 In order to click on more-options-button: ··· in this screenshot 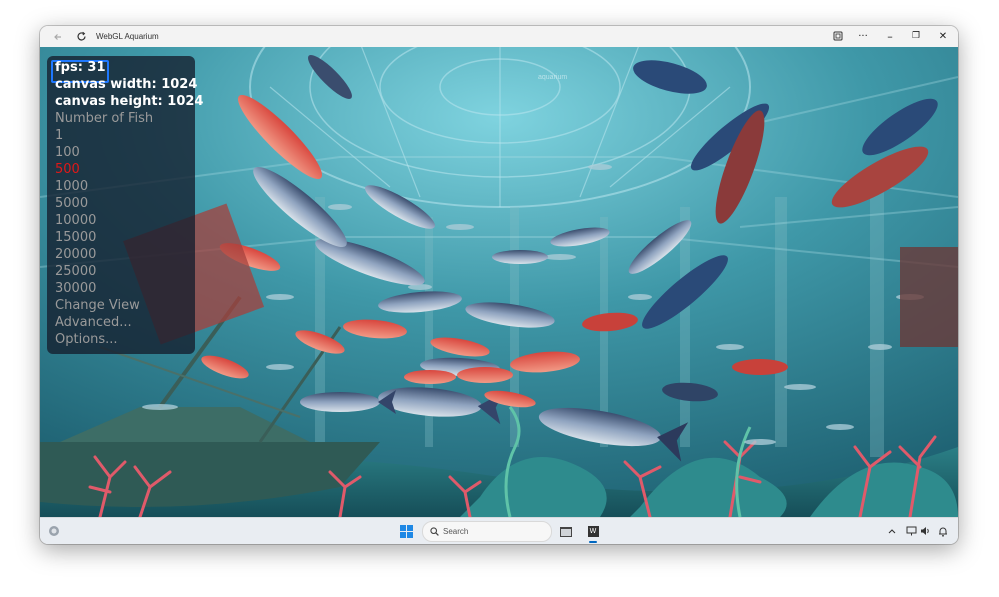, I will do `click(863, 36)`.